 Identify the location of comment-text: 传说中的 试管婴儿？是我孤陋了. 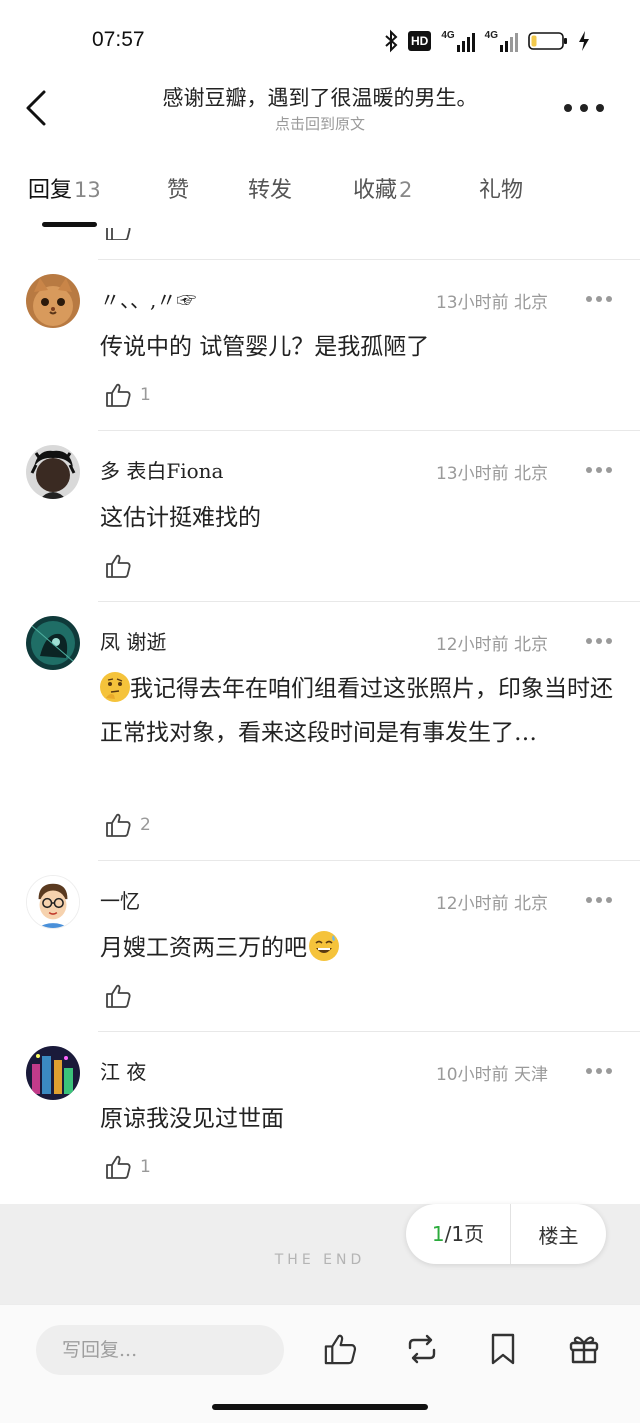
(265, 347).